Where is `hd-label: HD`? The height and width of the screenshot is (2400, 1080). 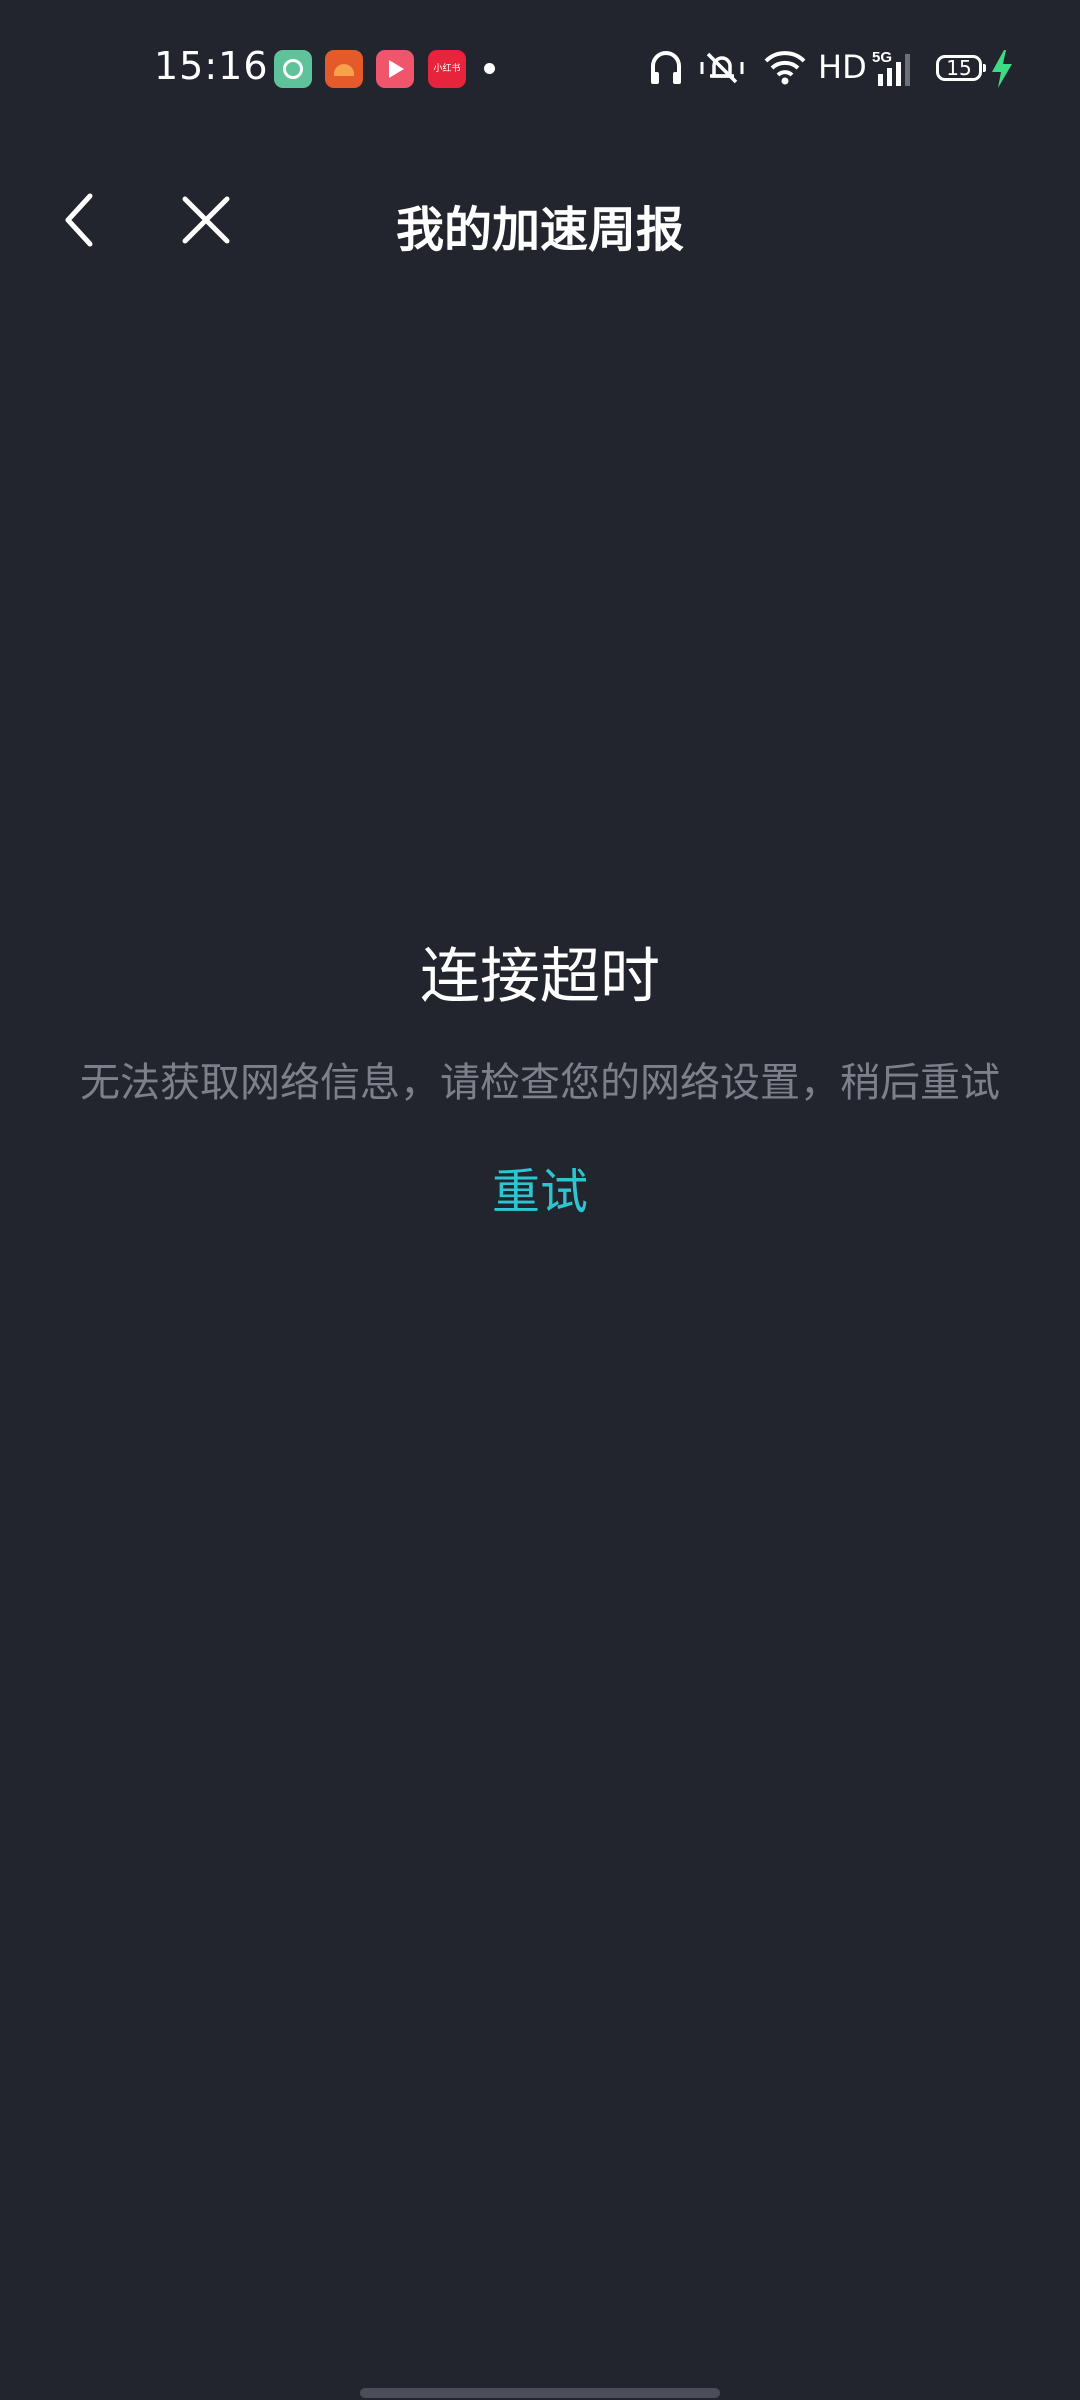
hd-label: HD is located at coordinates (842, 67).